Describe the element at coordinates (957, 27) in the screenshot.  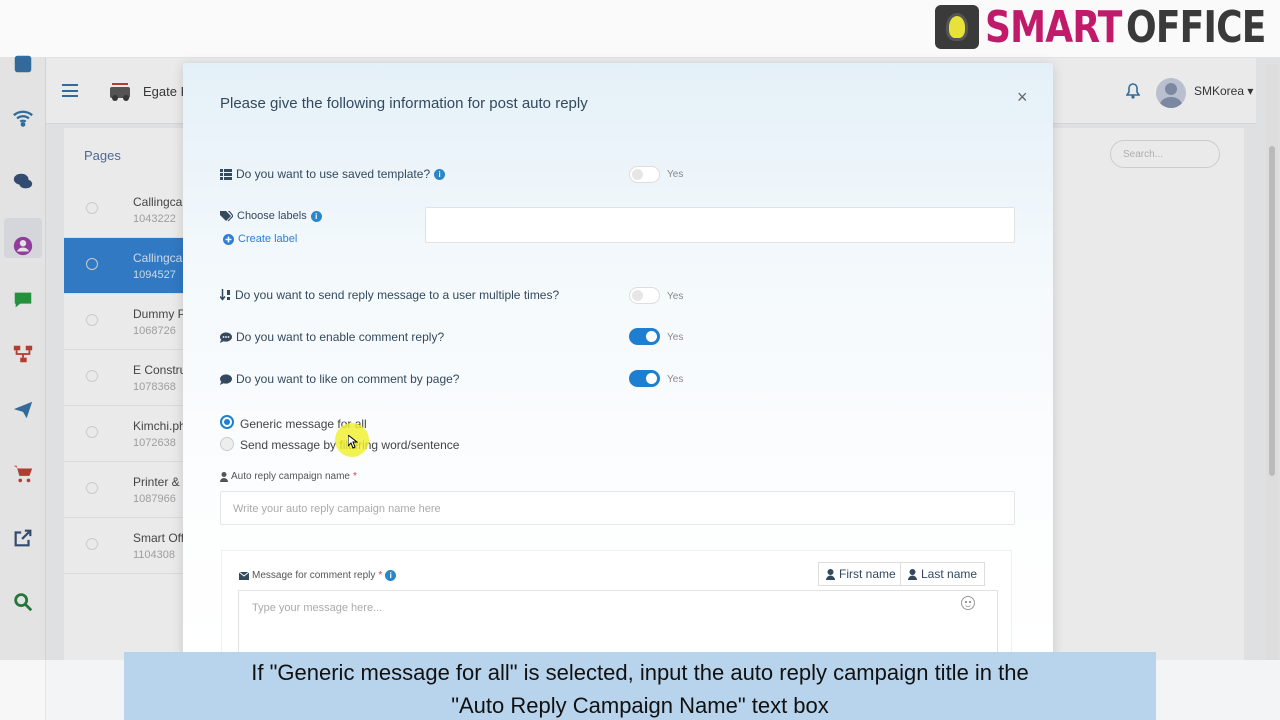
I see `lightbulb-icon` at that location.